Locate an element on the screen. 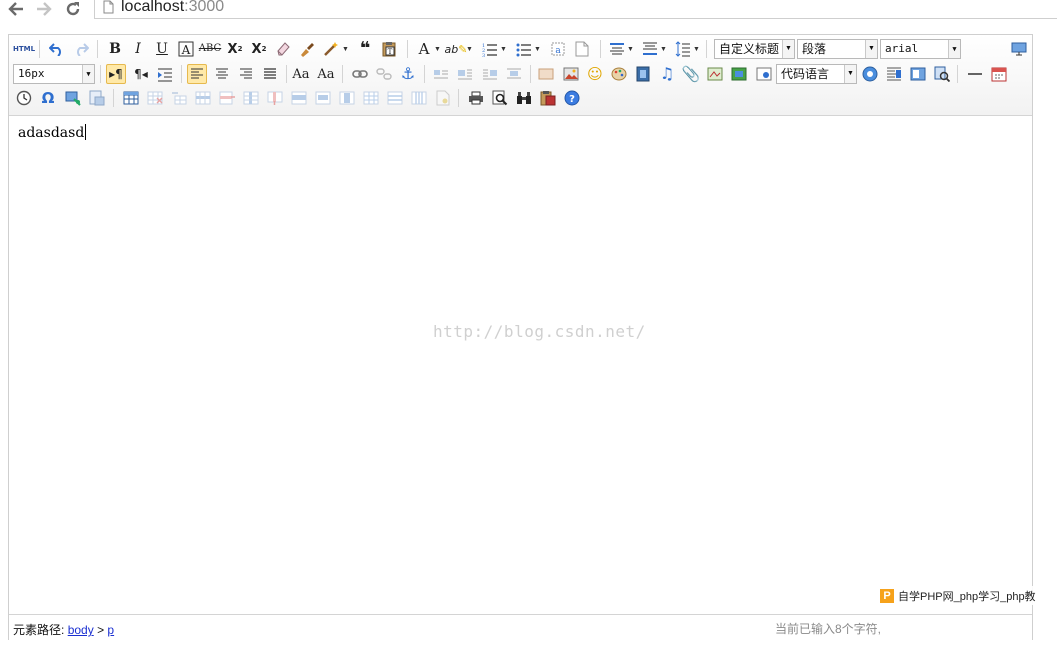 This screenshot has height=645, width=1057. anchor-icon: ⚓ is located at coordinates (408, 74).